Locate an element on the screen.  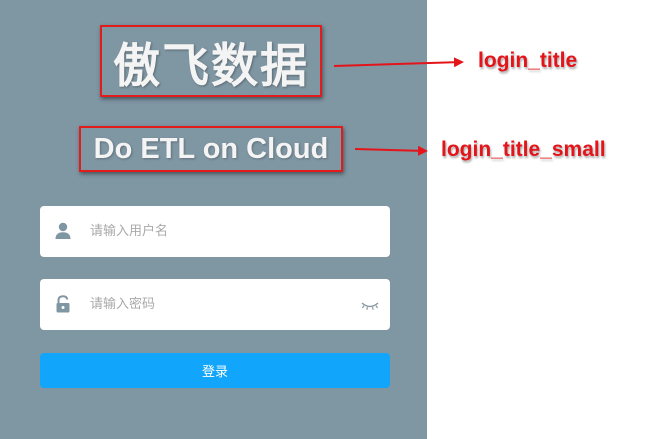
login-title: 傲飞数据 is located at coordinates (211, 61).